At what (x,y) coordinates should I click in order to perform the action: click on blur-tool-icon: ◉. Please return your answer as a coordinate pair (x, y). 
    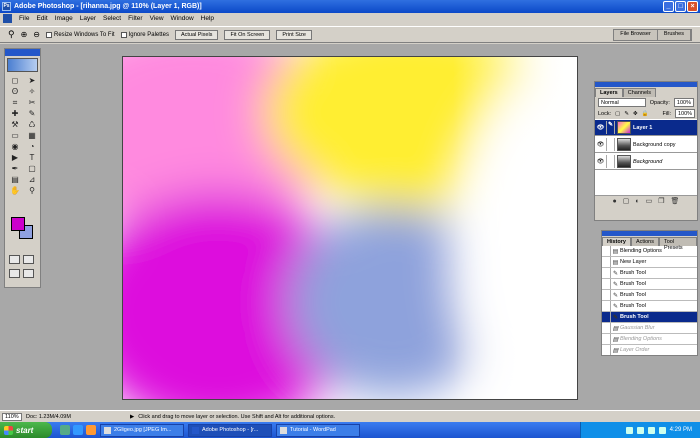
    Looking at the image, I should click on (15, 147).